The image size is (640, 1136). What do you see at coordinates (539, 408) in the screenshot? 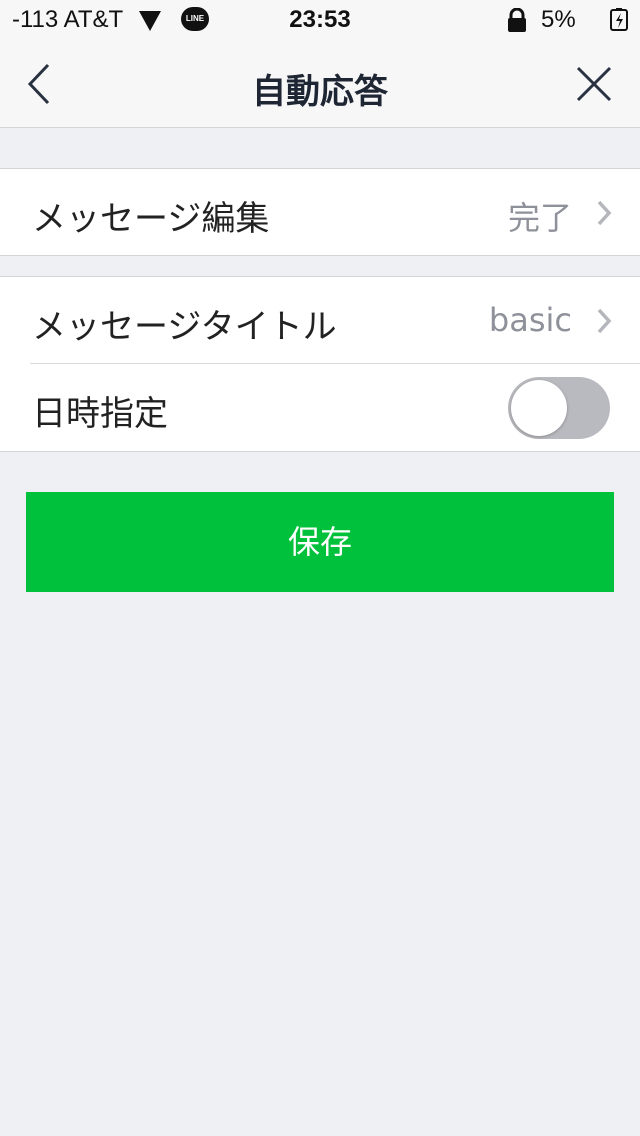
I see `toggle-knob` at bounding box center [539, 408].